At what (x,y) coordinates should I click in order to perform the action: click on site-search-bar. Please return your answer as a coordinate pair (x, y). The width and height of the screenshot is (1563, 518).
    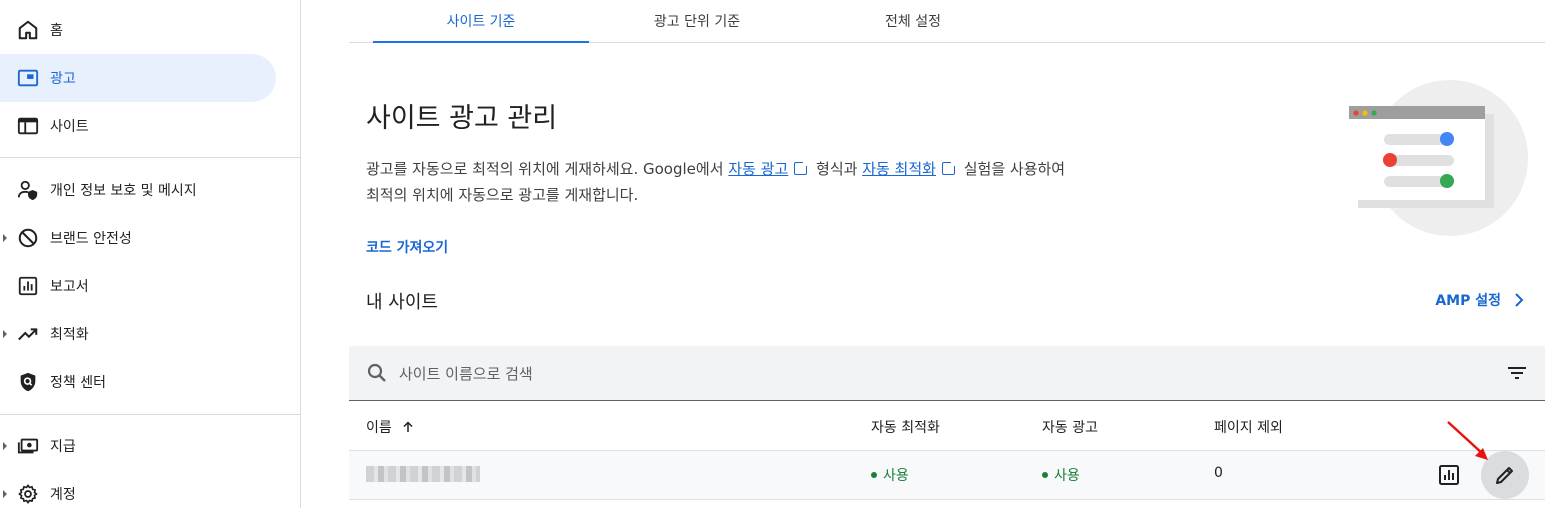
    Looking at the image, I should click on (947, 373).